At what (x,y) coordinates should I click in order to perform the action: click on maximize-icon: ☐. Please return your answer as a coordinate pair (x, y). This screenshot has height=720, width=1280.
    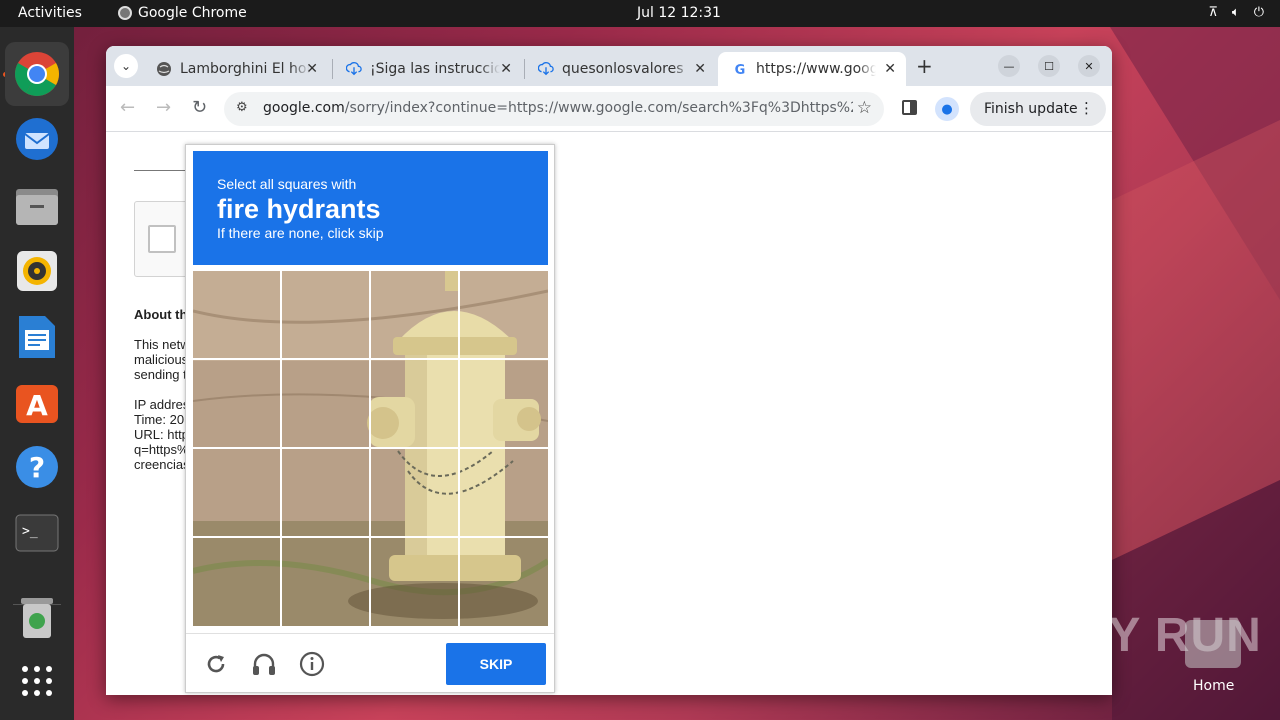
    Looking at the image, I should click on (1049, 66).